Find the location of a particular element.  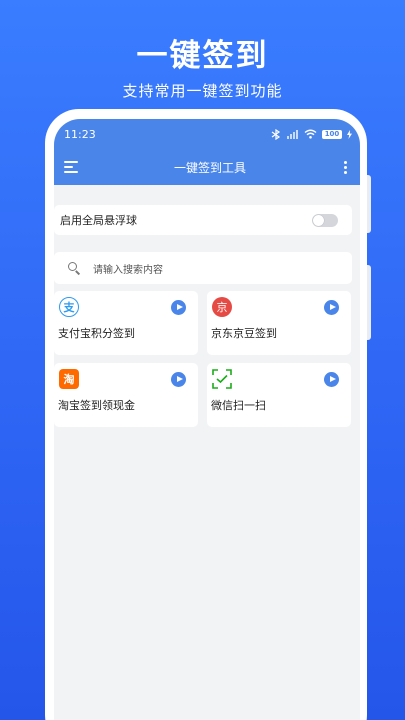

wifi-icon is located at coordinates (310, 134).